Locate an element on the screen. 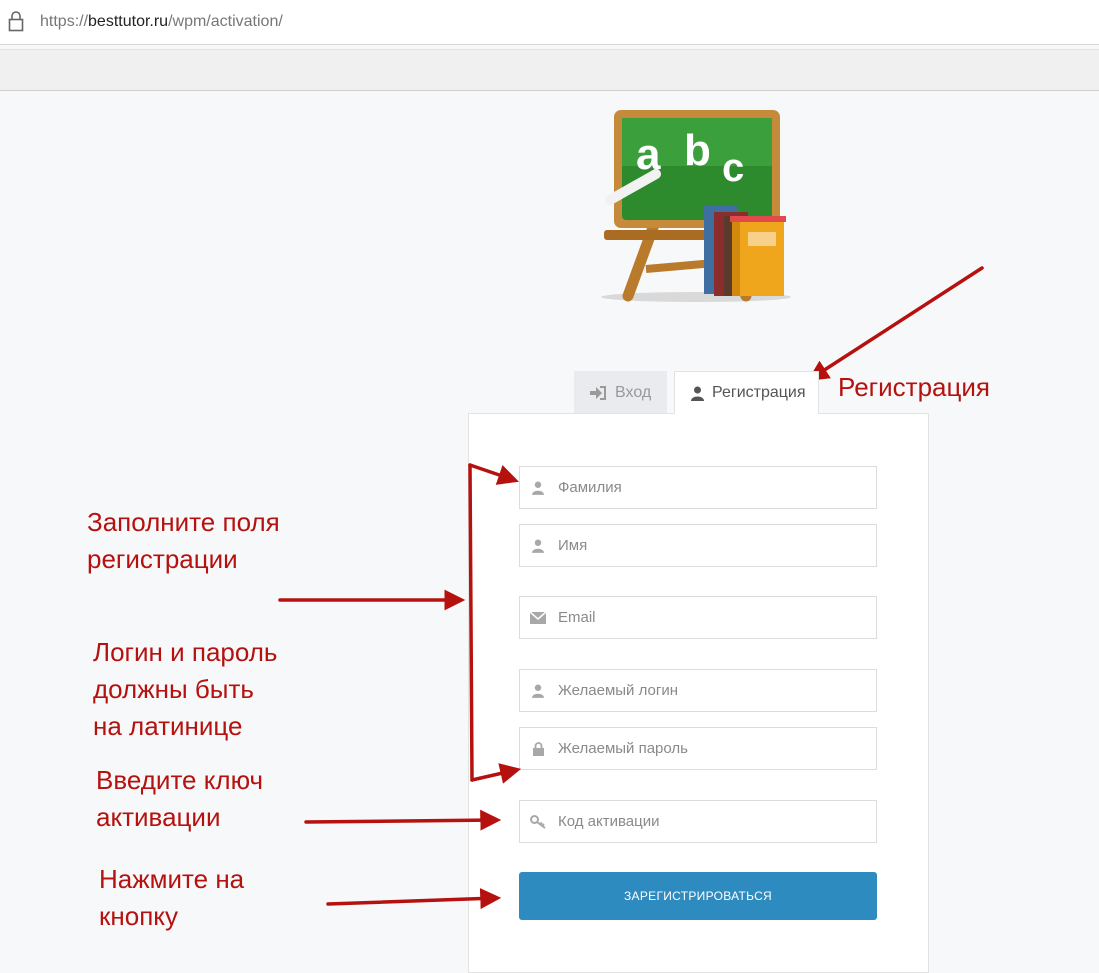 The height and width of the screenshot is (973, 1099). url-path: /wpm/activation/ is located at coordinates (225, 21).